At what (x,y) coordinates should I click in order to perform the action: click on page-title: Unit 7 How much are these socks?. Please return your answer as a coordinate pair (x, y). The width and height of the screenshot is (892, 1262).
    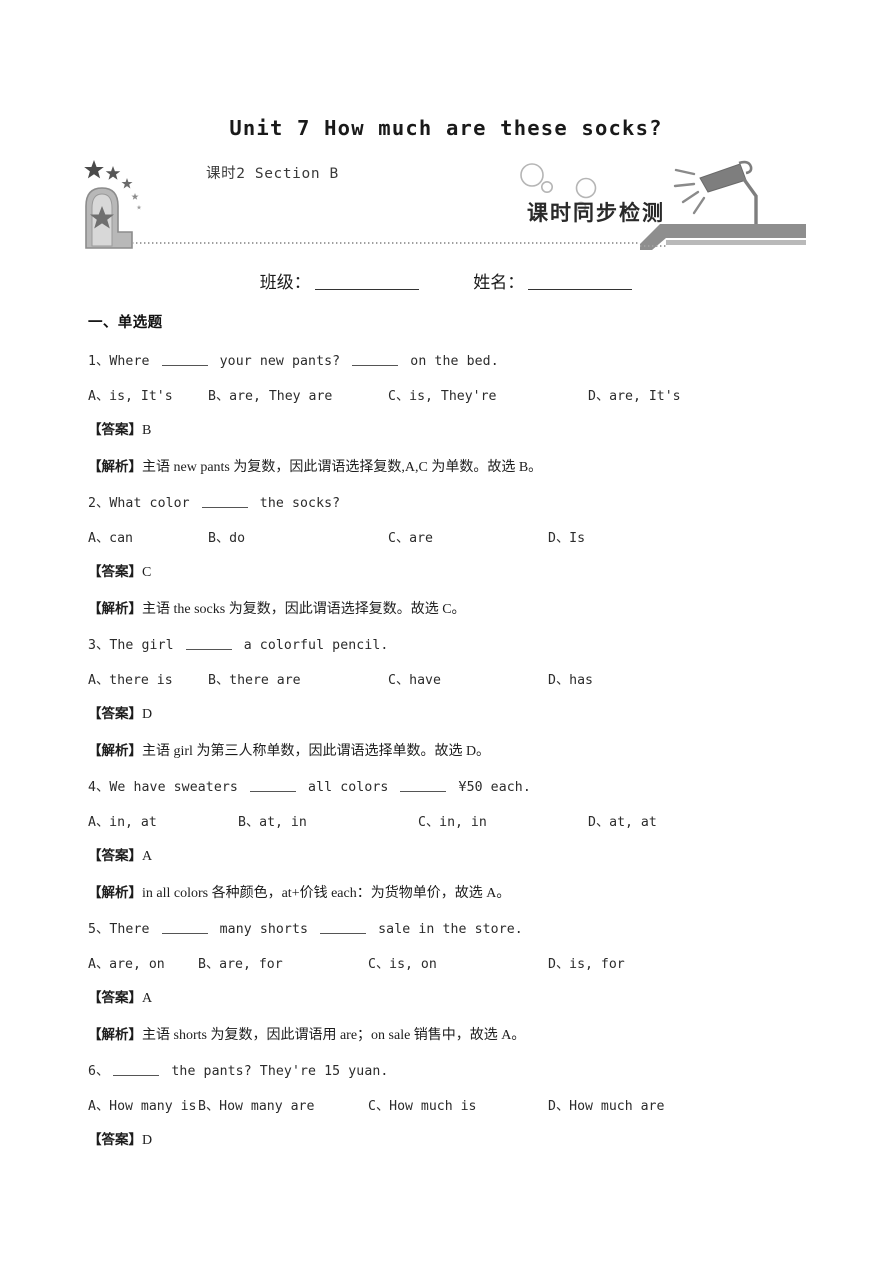
    Looking at the image, I should click on (446, 128).